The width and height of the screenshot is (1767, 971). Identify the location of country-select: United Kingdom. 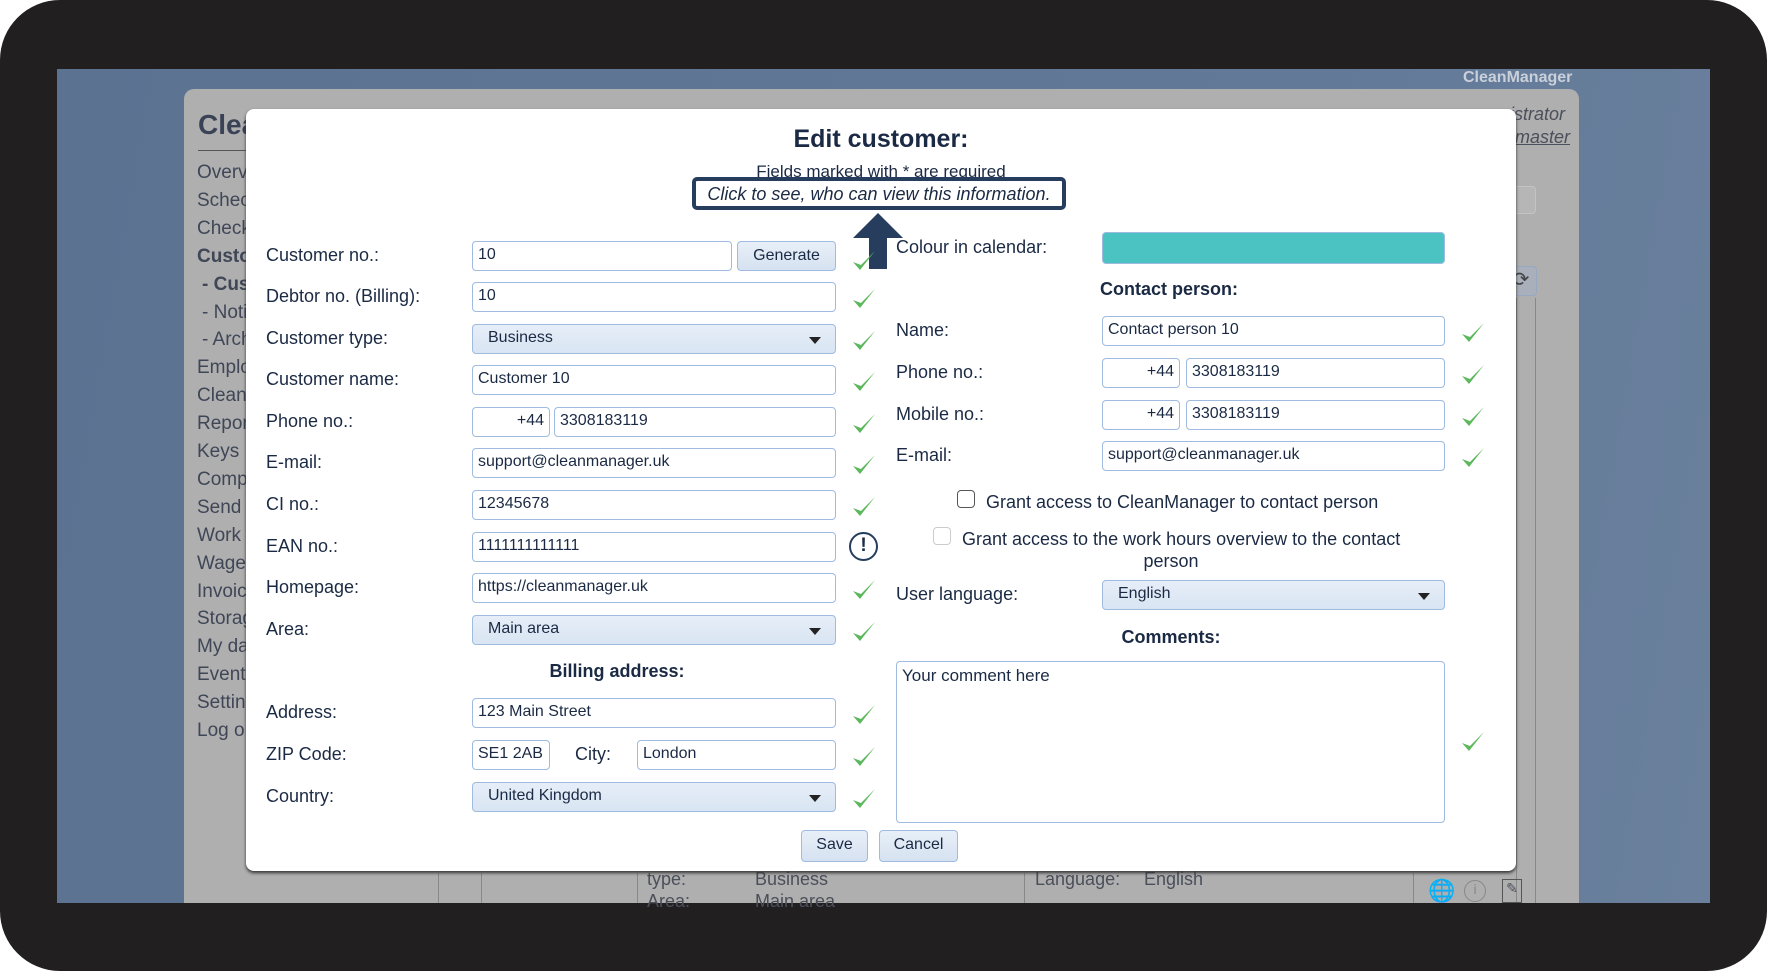
(654, 797).